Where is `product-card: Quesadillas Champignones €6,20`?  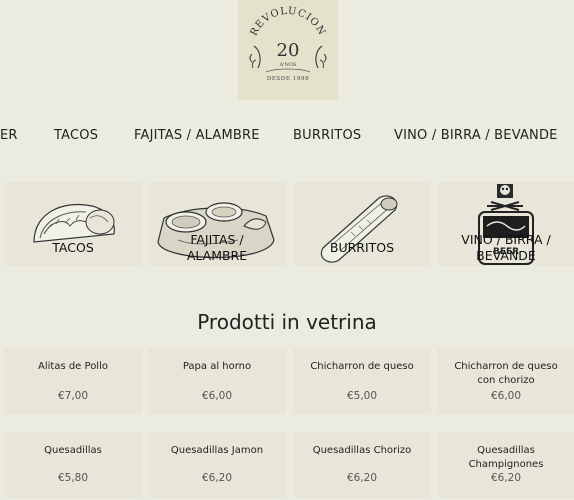
product-card: Quesadillas Champignones €6,20 is located at coordinates (505, 465).